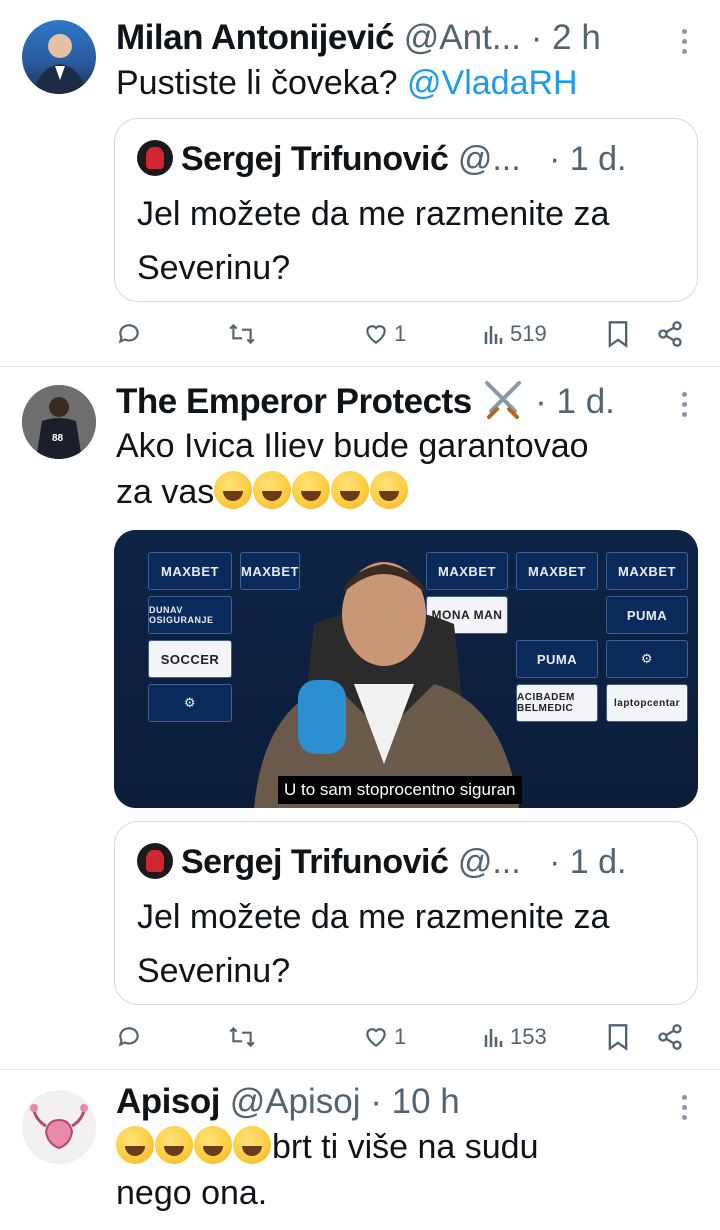 This screenshot has width=720, height=1230. I want to click on tweet-text-line: za vas, so click(165, 492).